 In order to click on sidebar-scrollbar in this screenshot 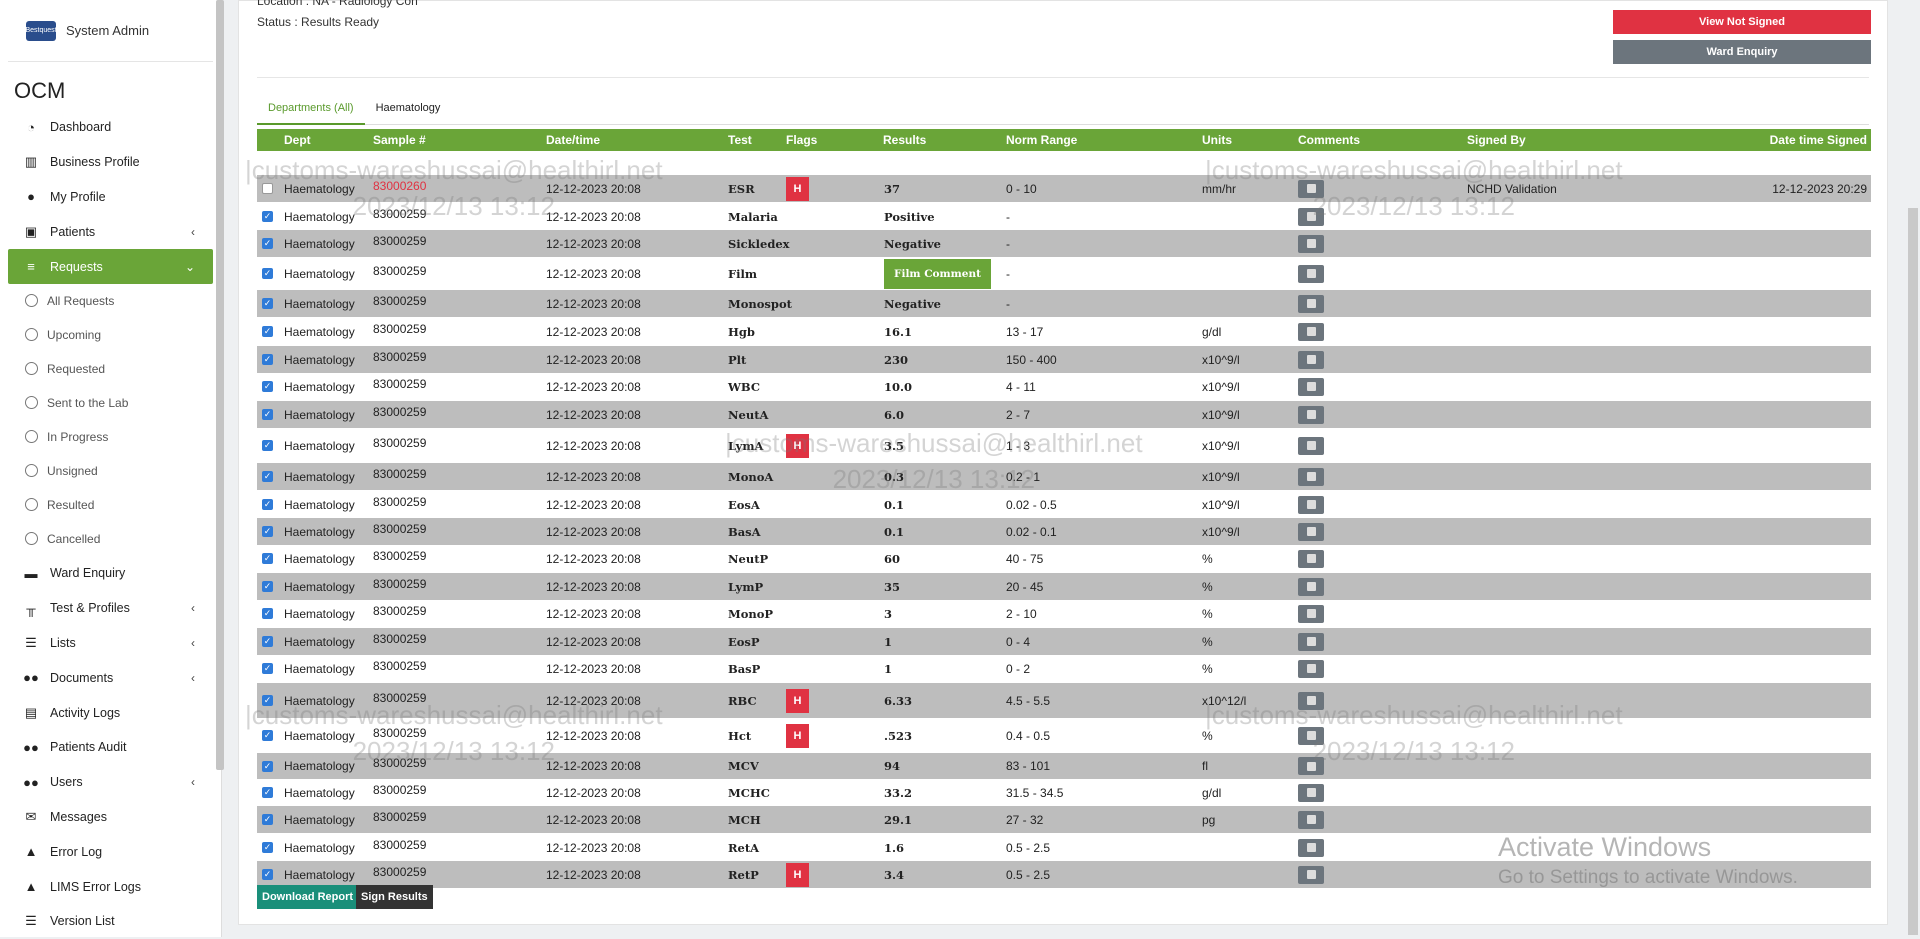, I will do `click(220, 385)`.